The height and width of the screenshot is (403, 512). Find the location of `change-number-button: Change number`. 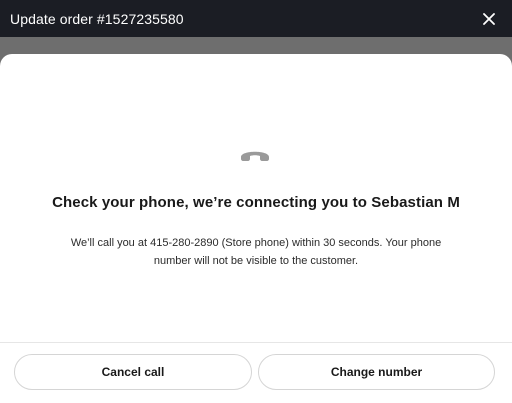

change-number-button: Change number is located at coordinates (376, 372).